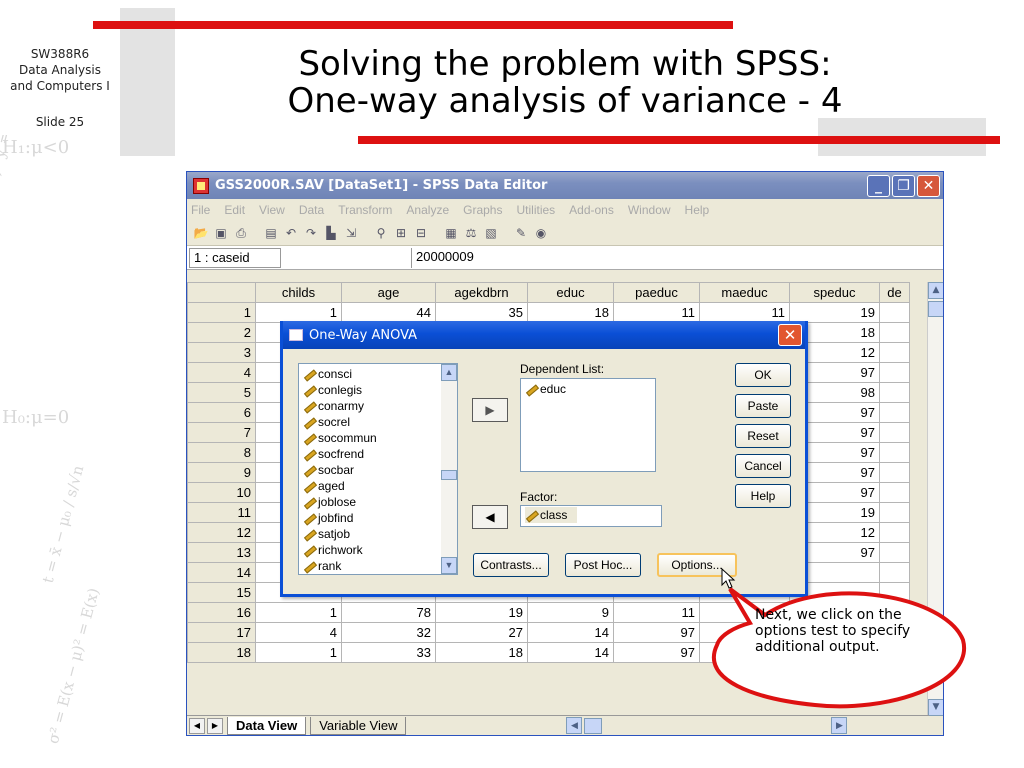 This screenshot has width=1024, height=768. What do you see at coordinates (570, 312) in the screenshot?
I see `cell-educ: 18` at bounding box center [570, 312].